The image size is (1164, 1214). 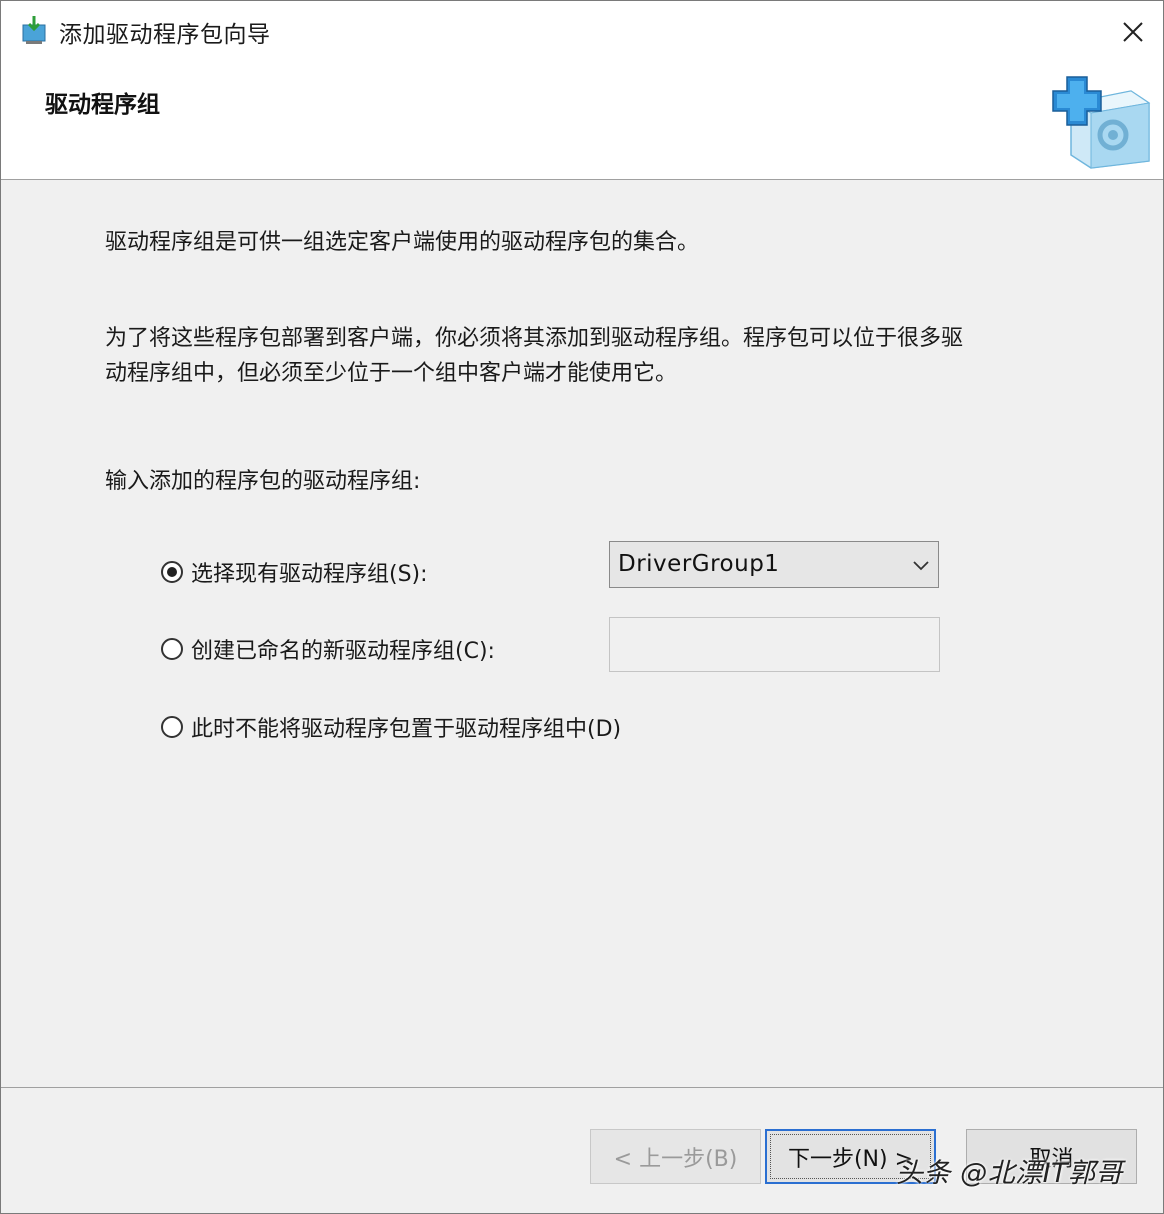 What do you see at coordinates (165, 35) in the screenshot?
I see `window-title: 添加驱动程序包向导` at bounding box center [165, 35].